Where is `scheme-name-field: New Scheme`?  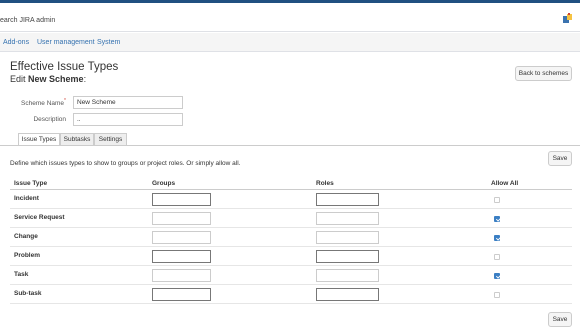
scheme-name-field: New Scheme is located at coordinates (128, 102).